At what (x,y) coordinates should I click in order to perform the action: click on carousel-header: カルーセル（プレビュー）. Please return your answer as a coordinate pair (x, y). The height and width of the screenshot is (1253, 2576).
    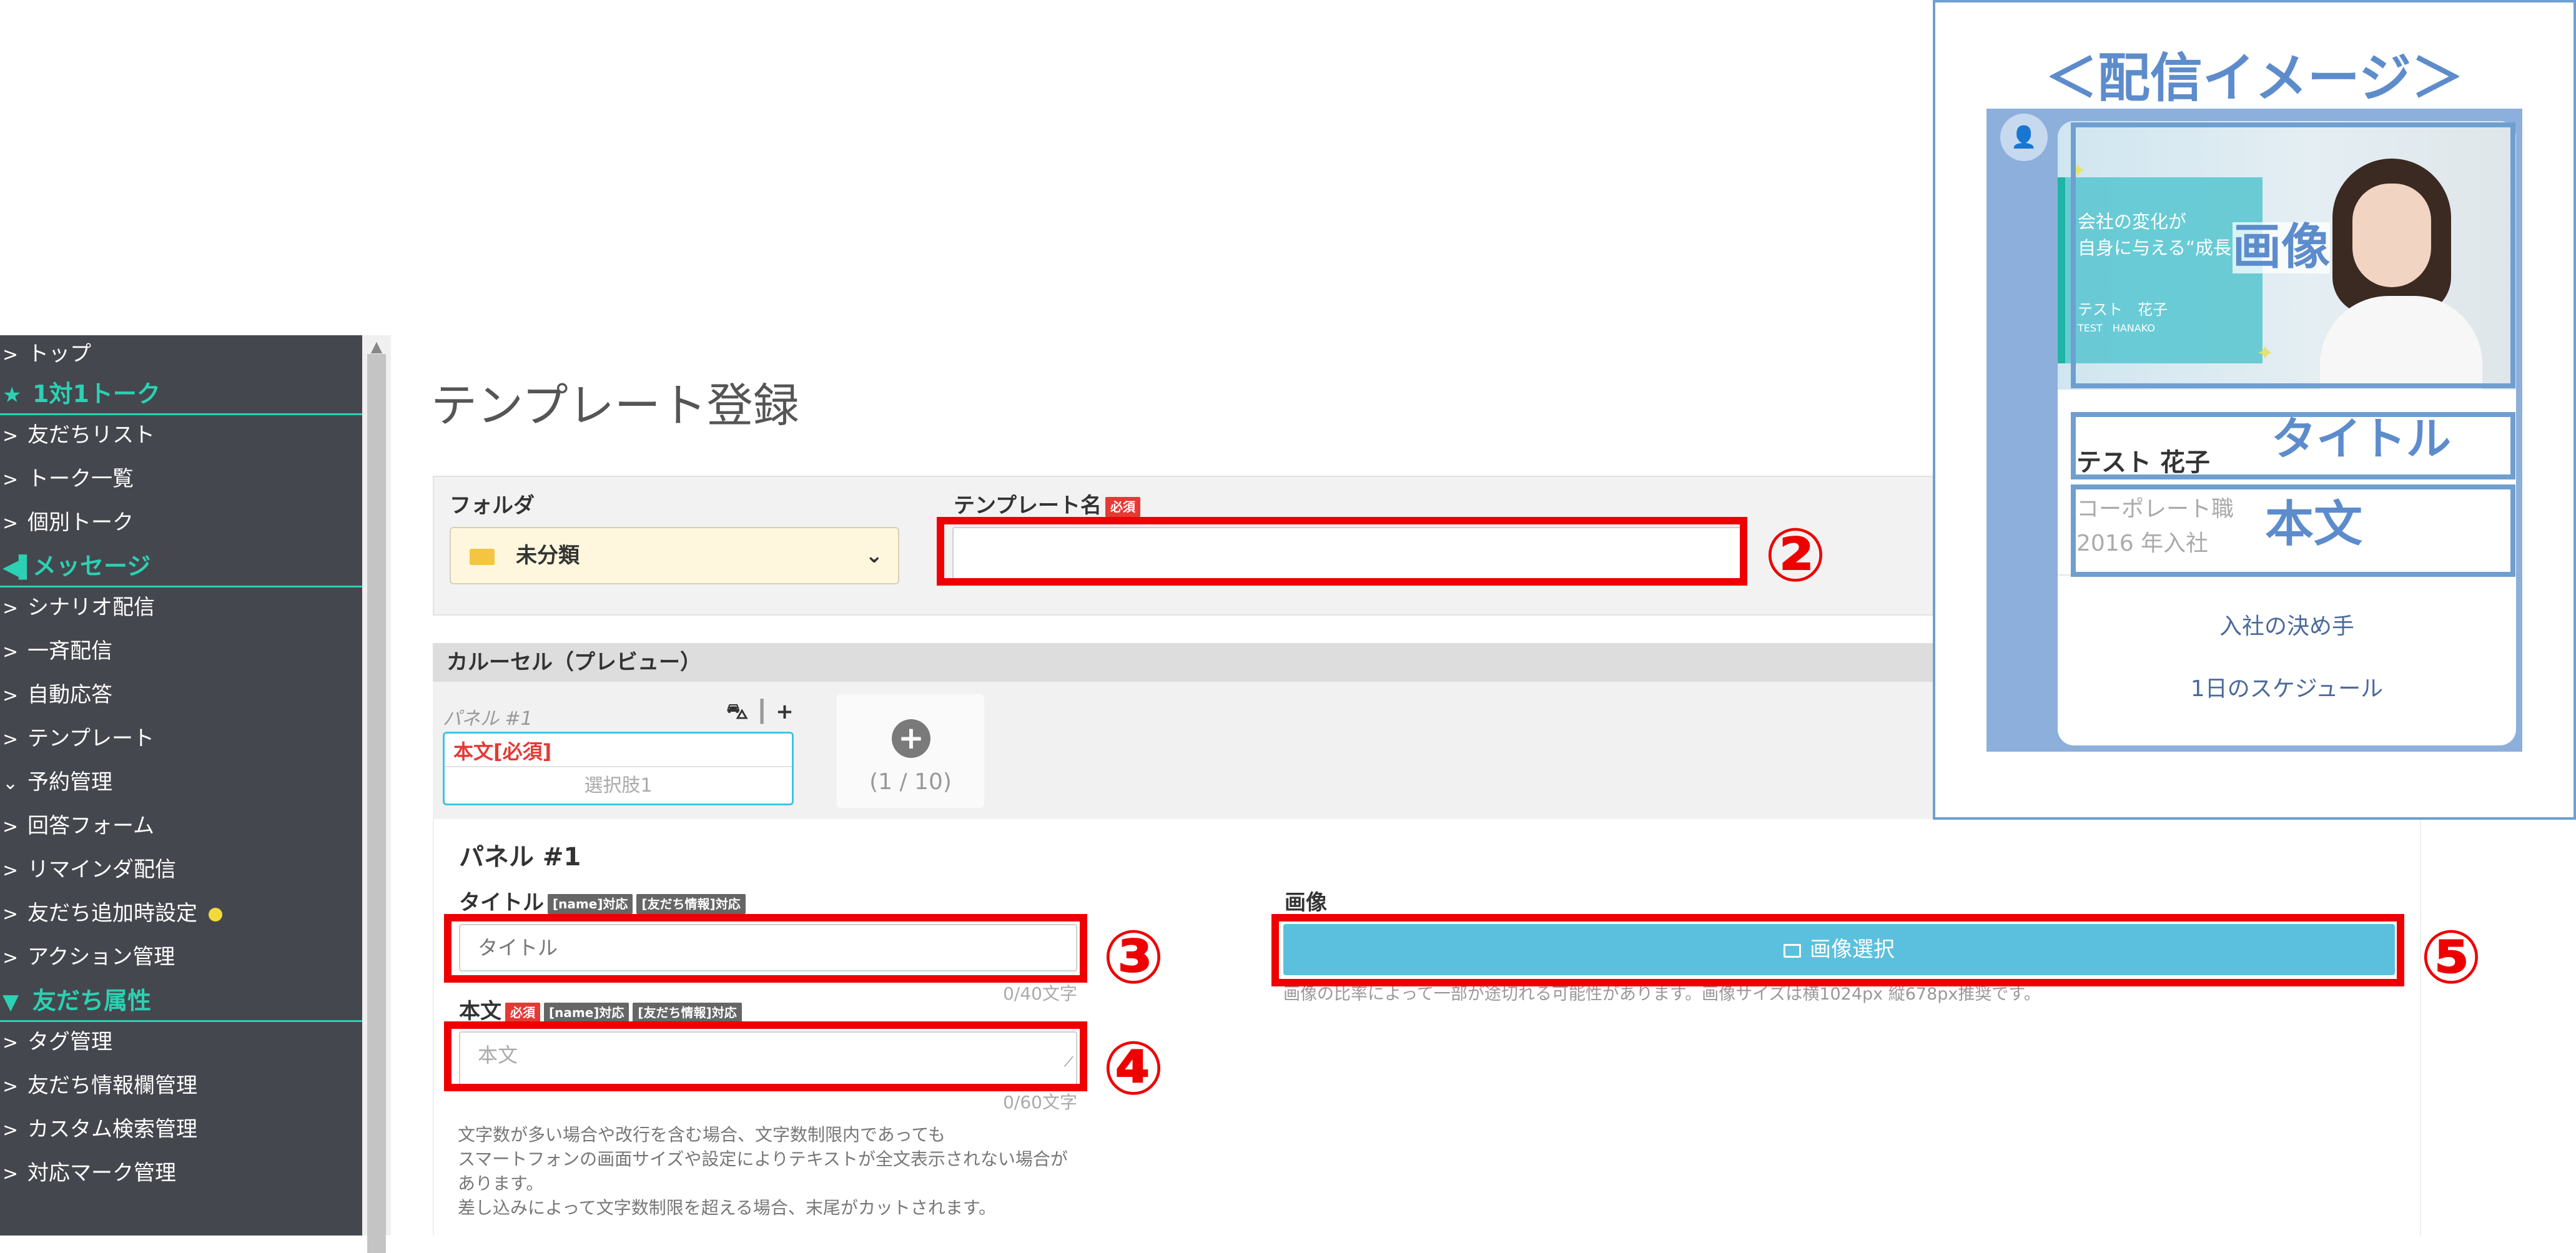
    Looking at the image, I should click on (1229, 662).